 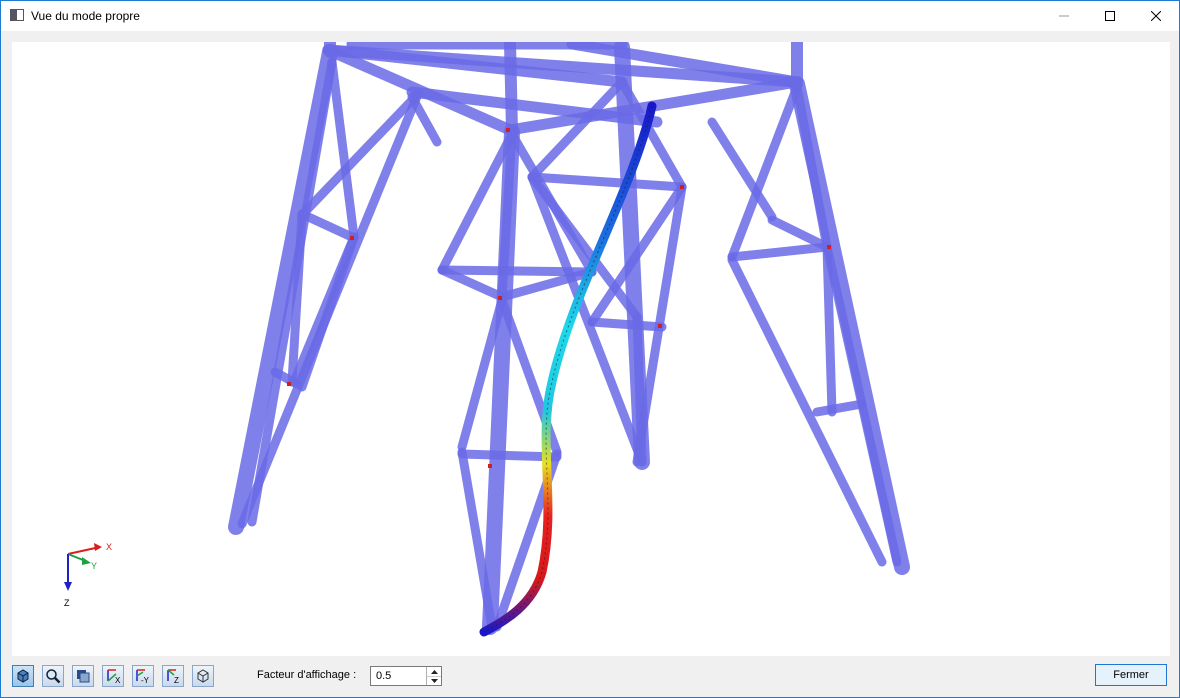 What do you see at coordinates (88, 575) in the screenshot?
I see `axes-triad: X Y Z` at bounding box center [88, 575].